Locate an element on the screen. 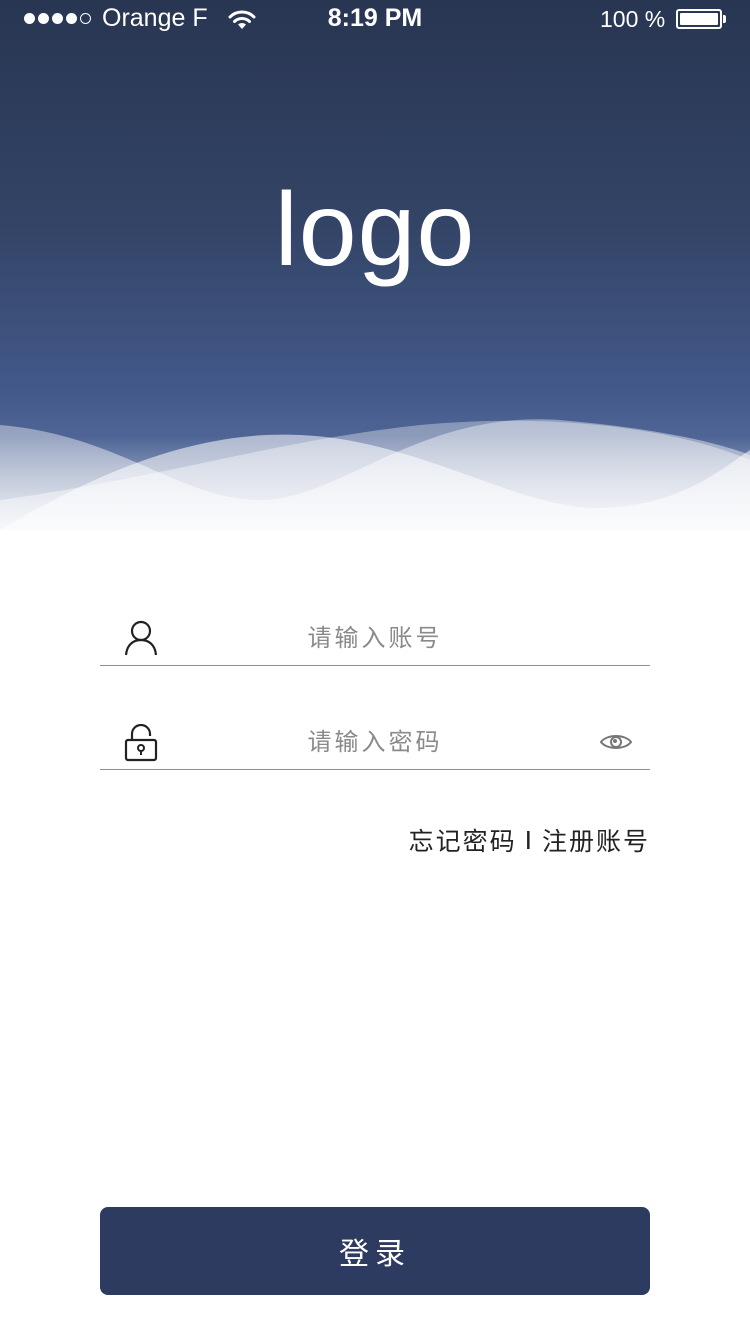  forgot-password-link: 忘记密码 is located at coordinates (463, 840).